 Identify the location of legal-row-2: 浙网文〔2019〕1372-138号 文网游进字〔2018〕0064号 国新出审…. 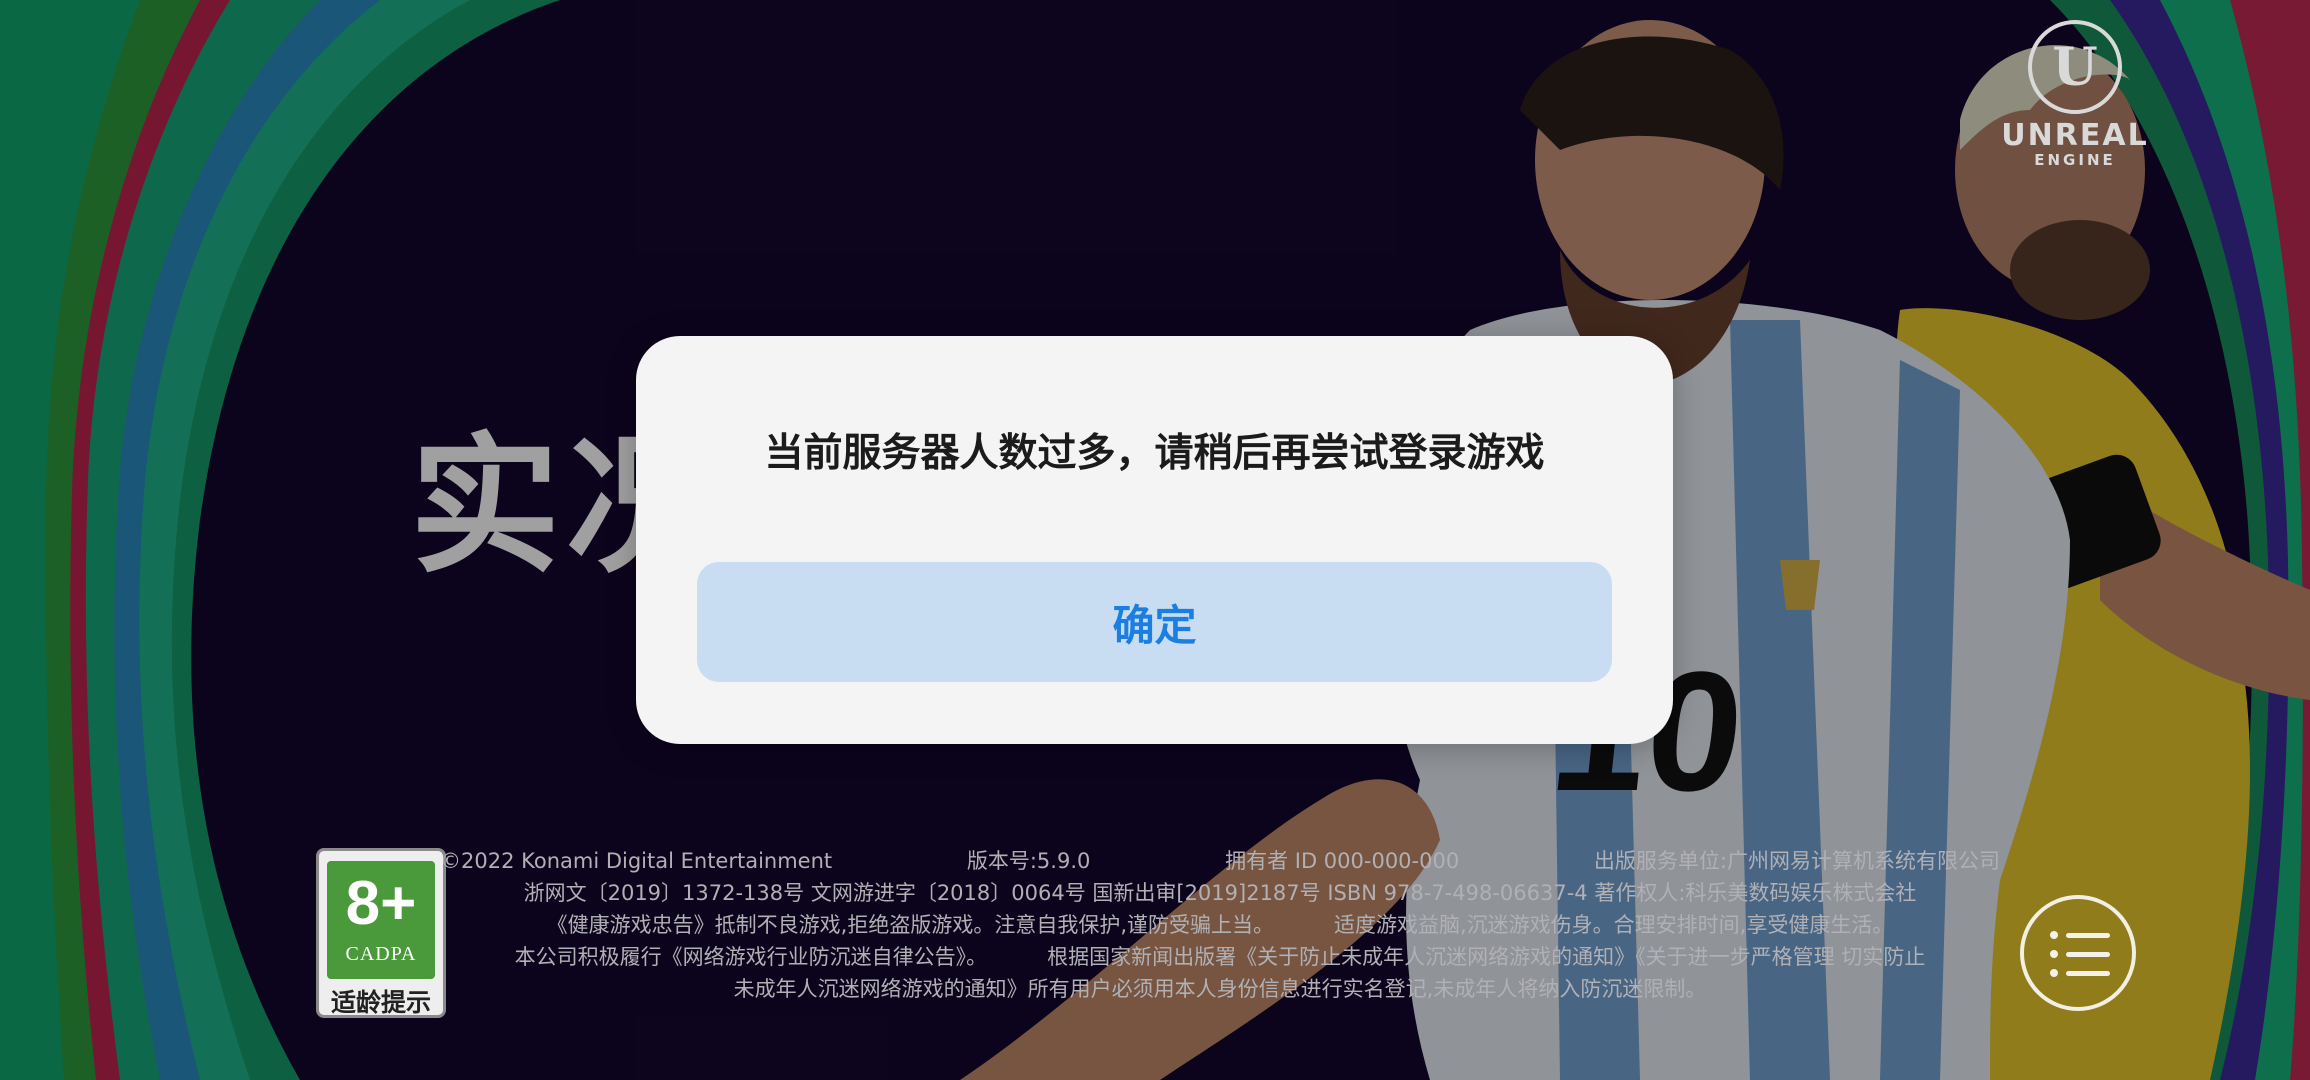
(1220, 893).